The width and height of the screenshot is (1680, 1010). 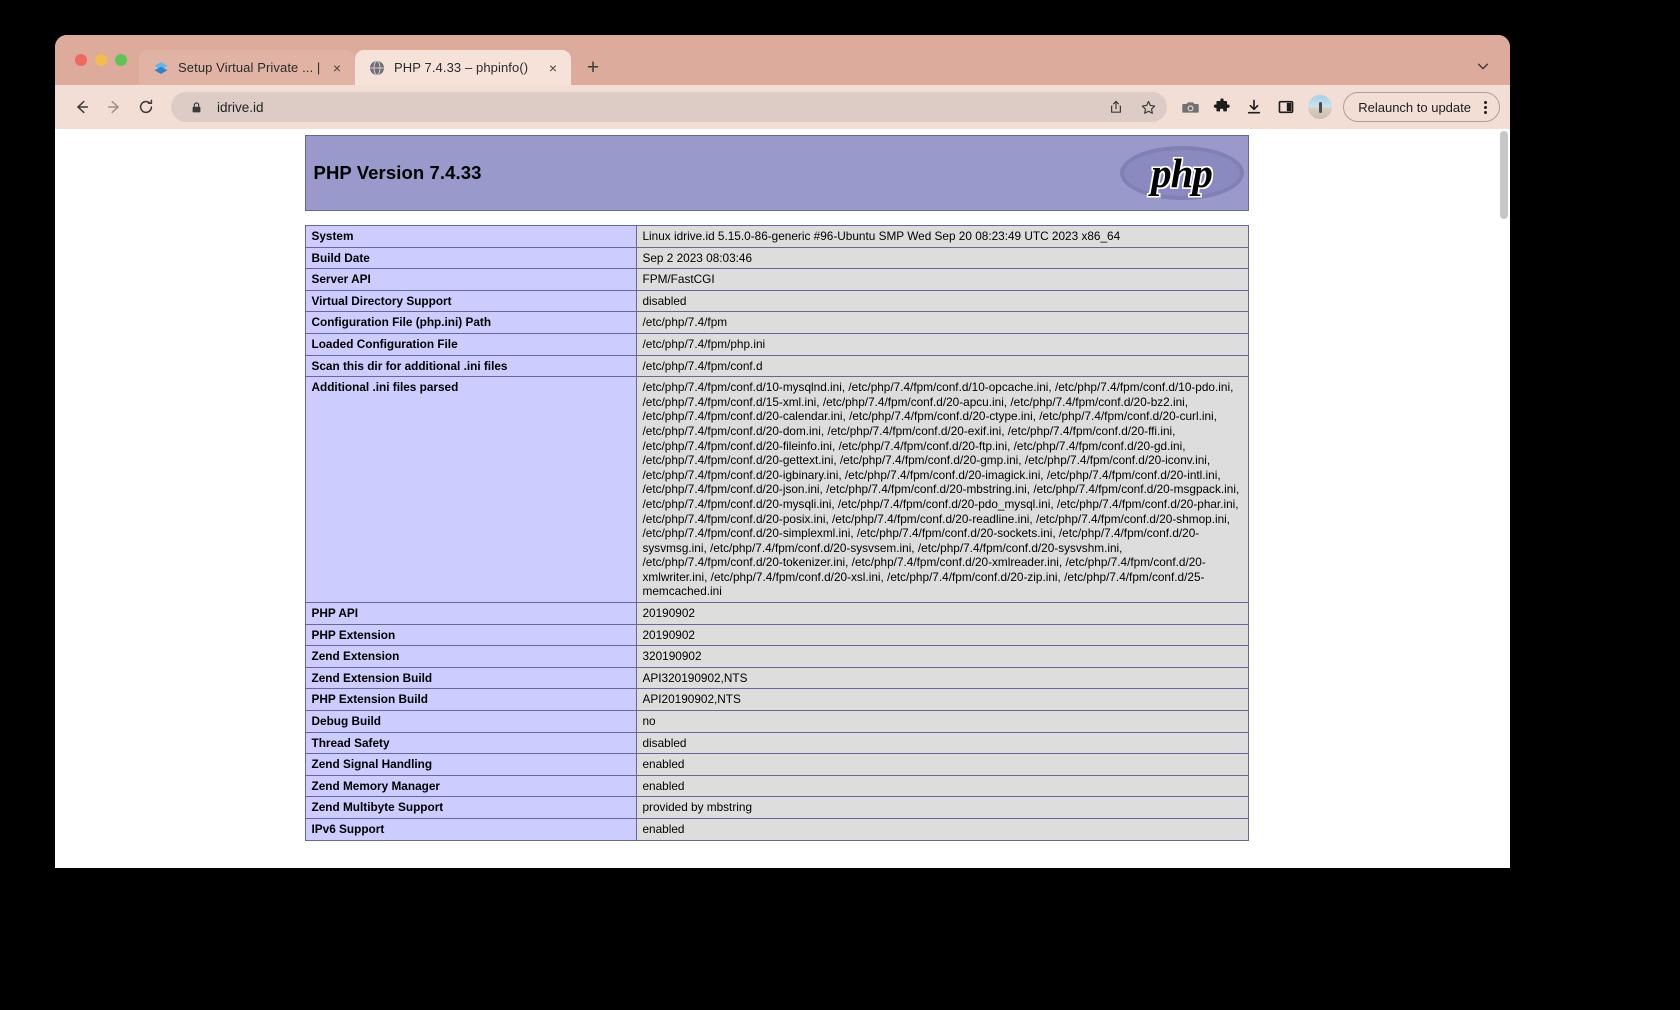 What do you see at coordinates (593, 67) in the screenshot?
I see `new-tab-button: +` at bounding box center [593, 67].